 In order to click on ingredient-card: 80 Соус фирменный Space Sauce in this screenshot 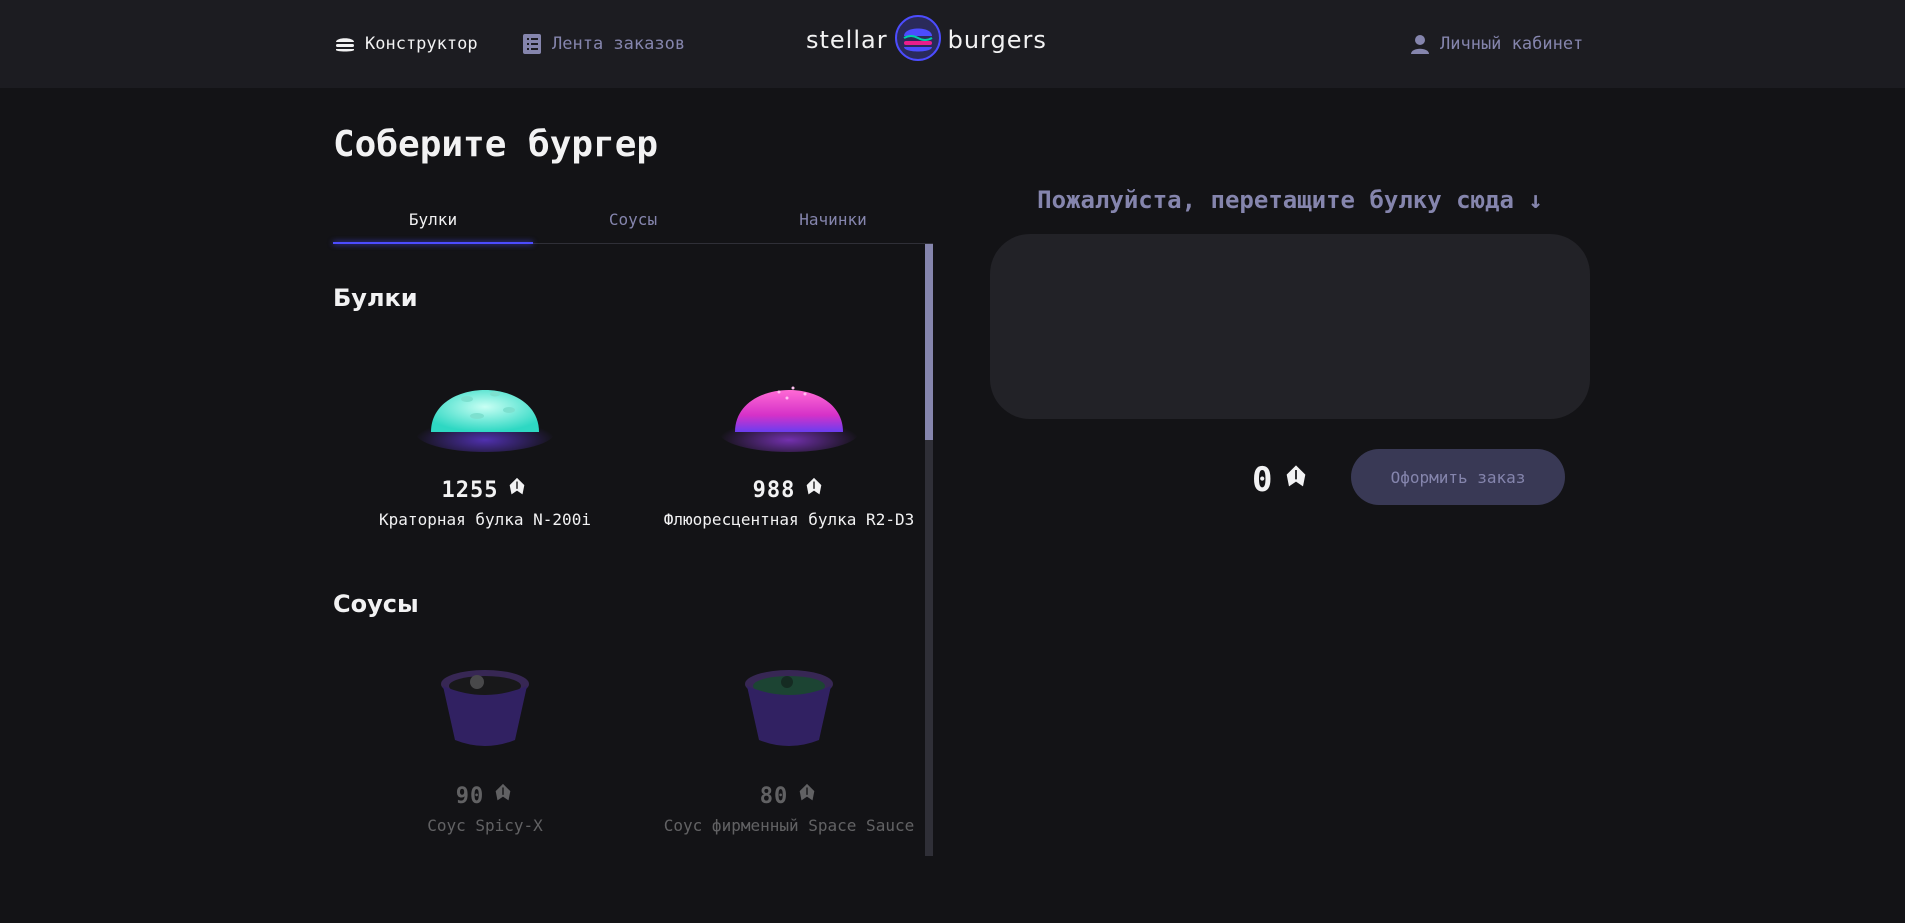, I will do `click(789, 742)`.